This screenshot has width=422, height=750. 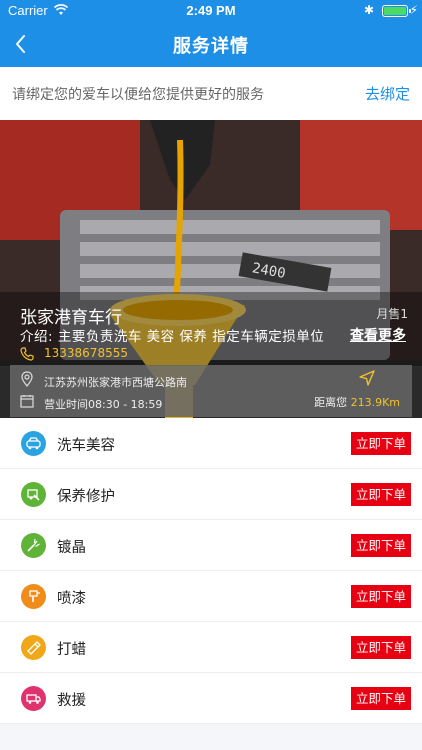 I want to click on service-row: 打蜡 立即下单, so click(x=211, y=647).